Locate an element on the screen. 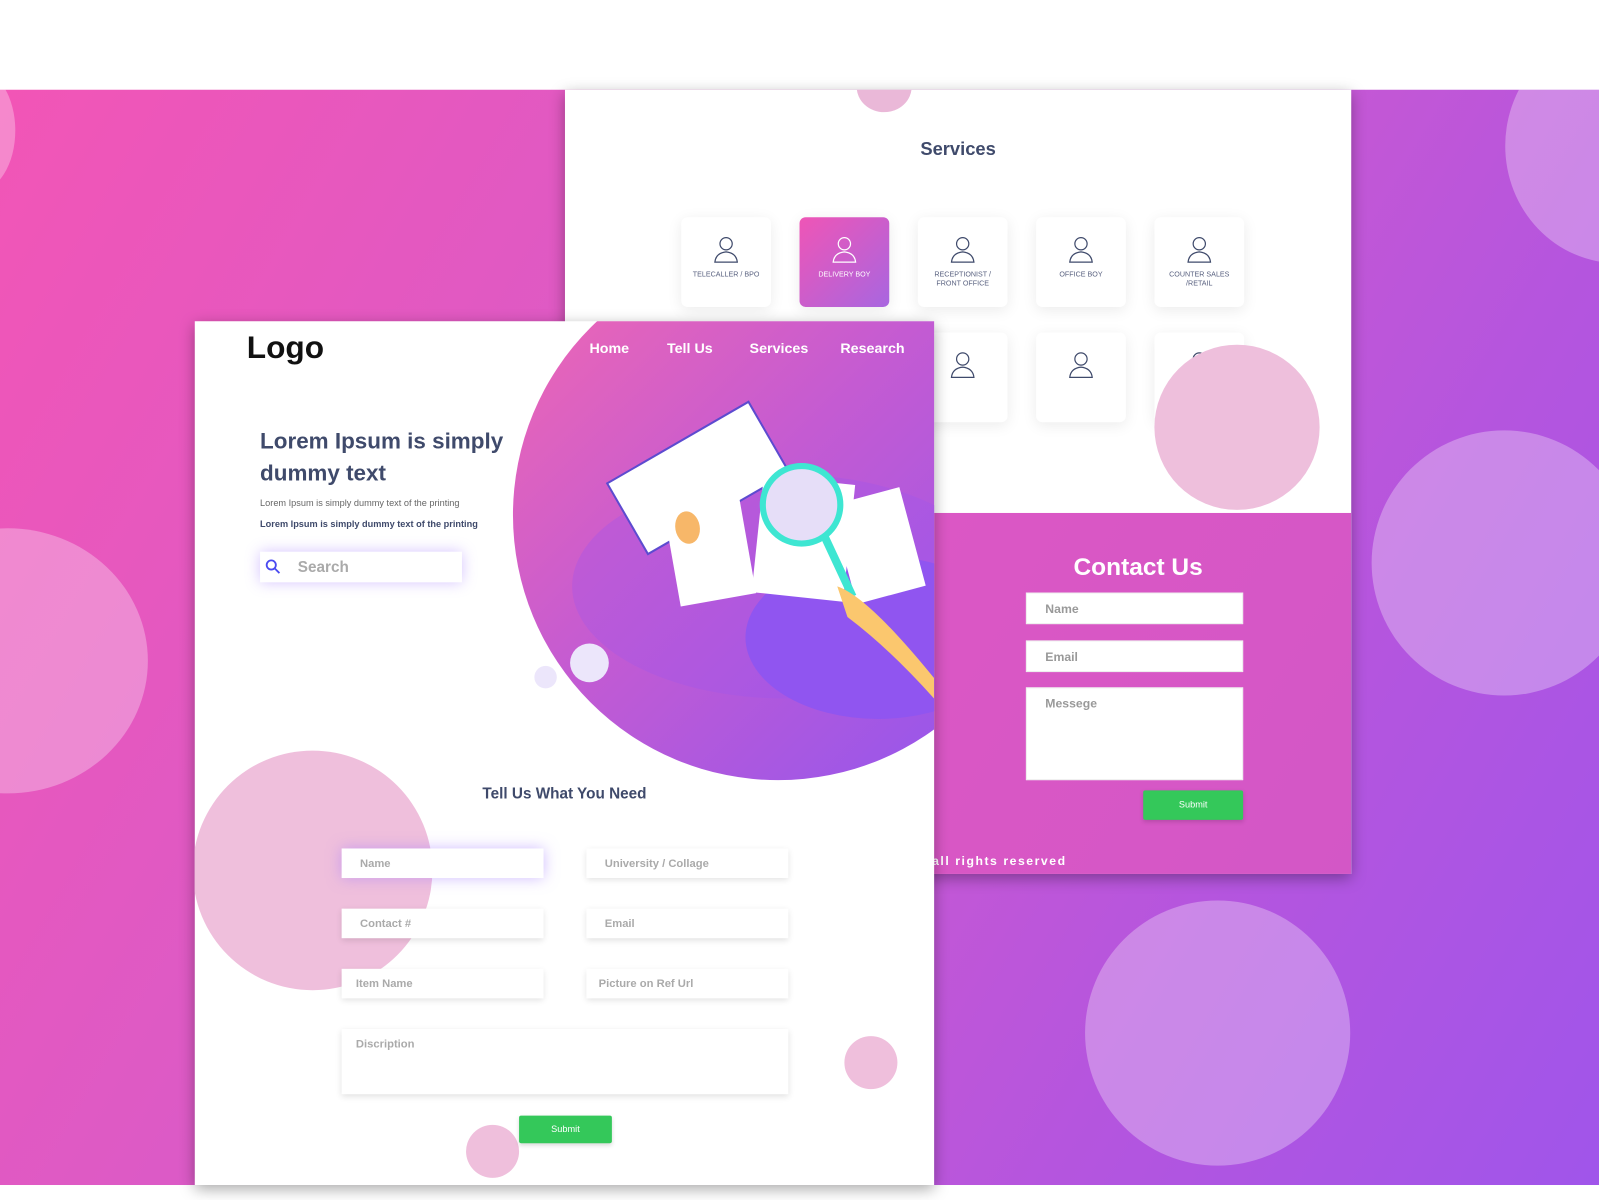 This screenshot has width=1599, height=1200. service-card: COUNTER SALES /RETAIL is located at coordinates (1199, 262).